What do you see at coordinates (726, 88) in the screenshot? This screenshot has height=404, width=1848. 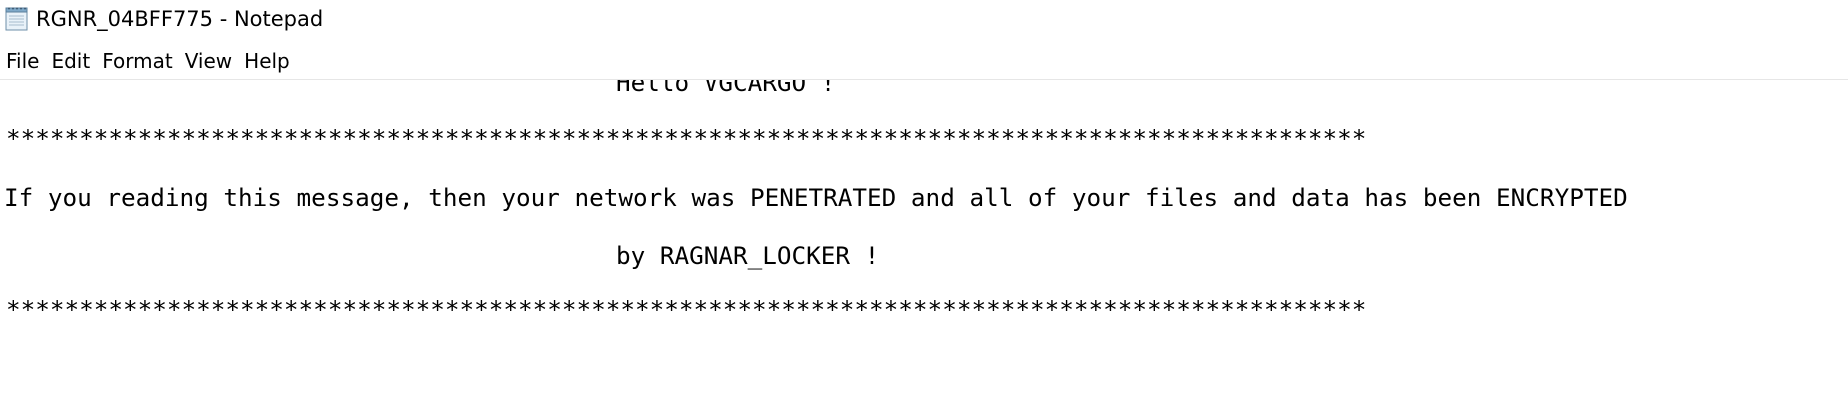 I see `greeting-line: Hello VGCARGO !` at bounding box center [726, 88].